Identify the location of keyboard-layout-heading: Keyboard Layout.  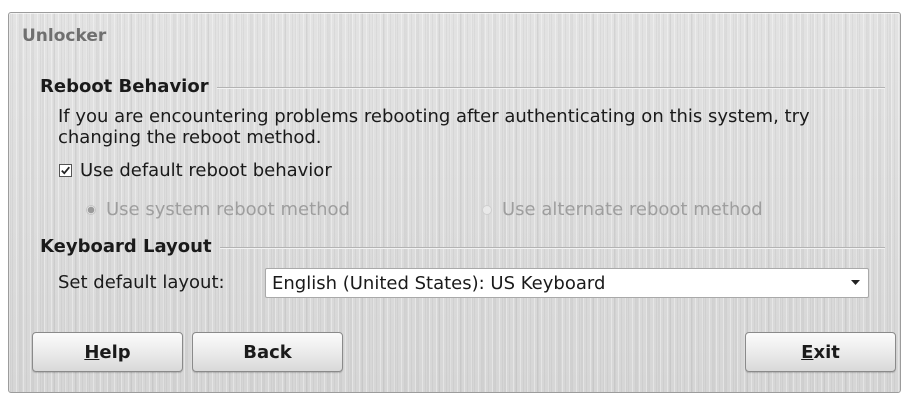
(126, 246).